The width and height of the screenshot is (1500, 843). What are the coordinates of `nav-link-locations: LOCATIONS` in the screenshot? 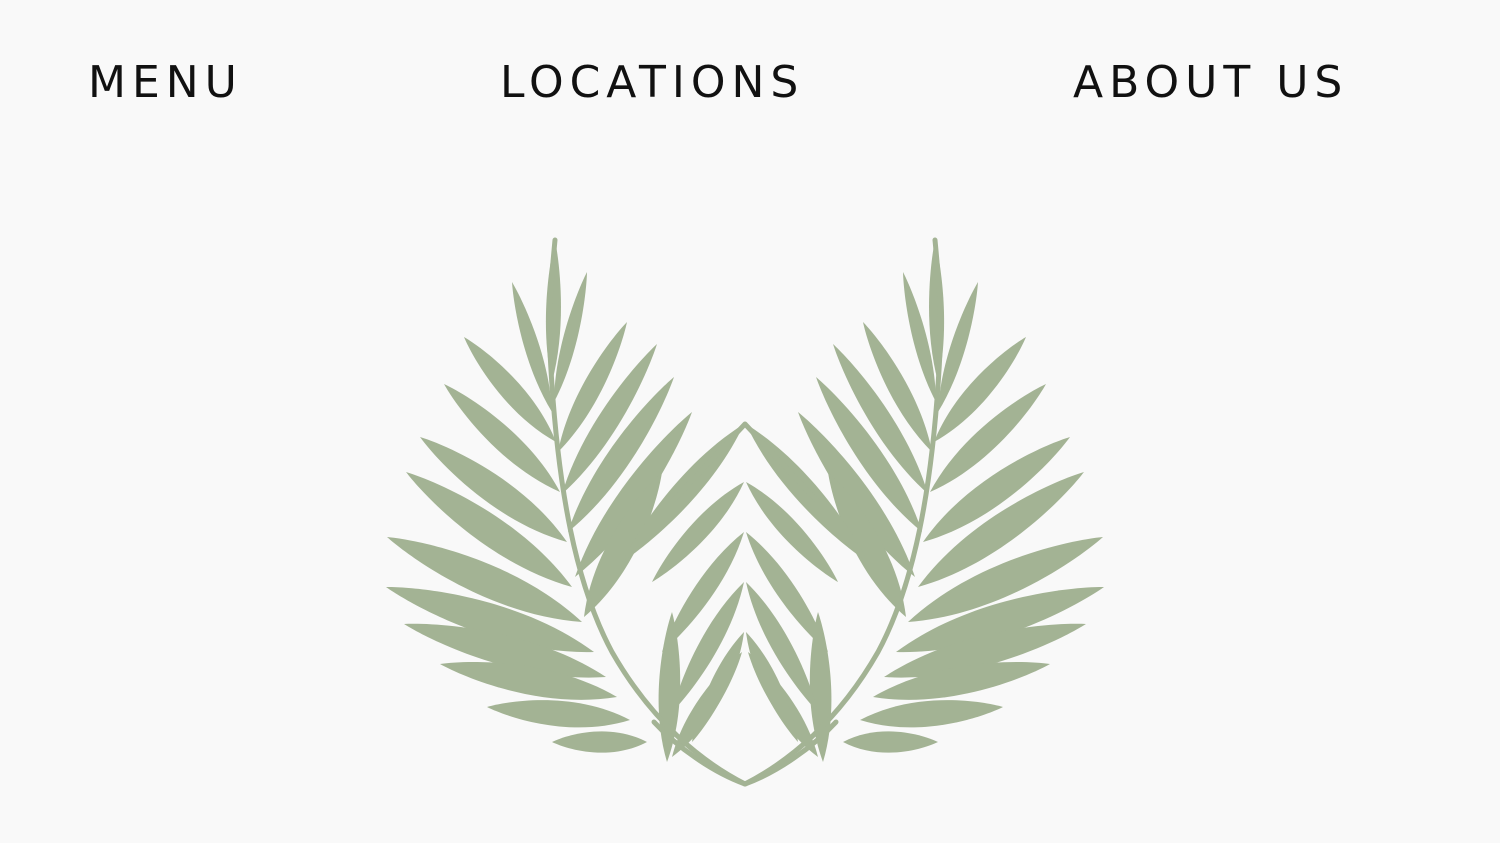 It's located at (652, 83).